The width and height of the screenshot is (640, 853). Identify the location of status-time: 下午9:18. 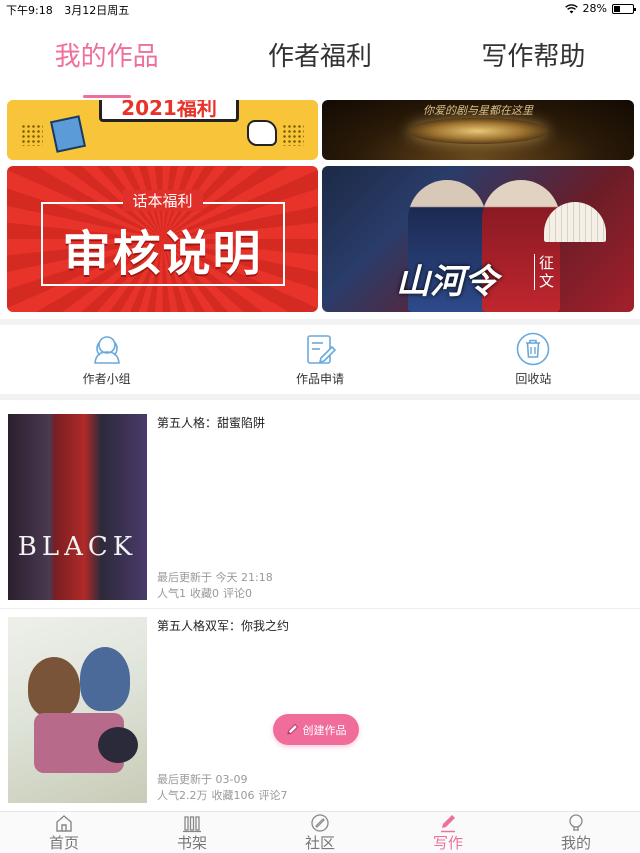
(29, 10).